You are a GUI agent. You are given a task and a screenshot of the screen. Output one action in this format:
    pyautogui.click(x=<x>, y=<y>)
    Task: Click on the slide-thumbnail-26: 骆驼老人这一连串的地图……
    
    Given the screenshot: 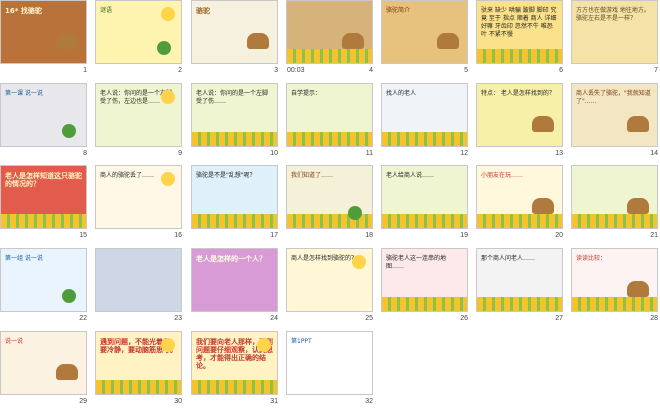 What is the action you would take?
    pyautogui.click(x=424, y=280)
    